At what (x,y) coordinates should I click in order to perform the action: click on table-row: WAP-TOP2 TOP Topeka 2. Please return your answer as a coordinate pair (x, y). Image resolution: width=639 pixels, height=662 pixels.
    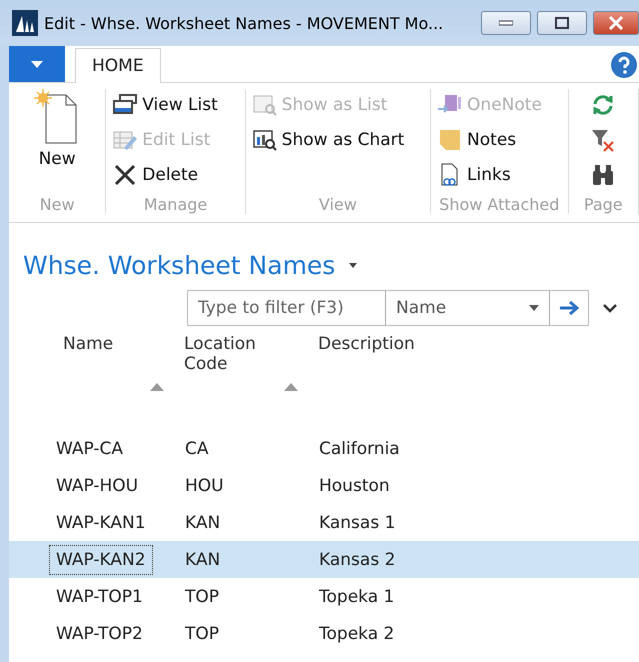
    Looking at the image, I should click on (324, 633).